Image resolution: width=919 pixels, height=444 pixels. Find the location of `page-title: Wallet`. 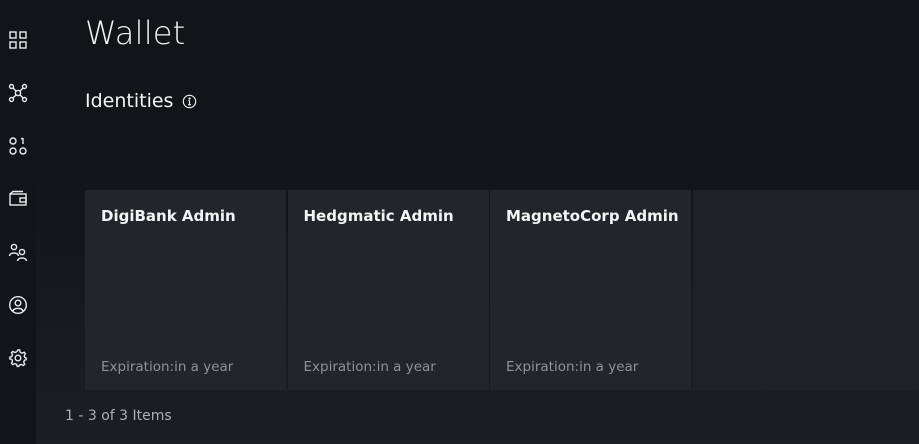

page-title: Wallet is located at coordinates (135, 33).